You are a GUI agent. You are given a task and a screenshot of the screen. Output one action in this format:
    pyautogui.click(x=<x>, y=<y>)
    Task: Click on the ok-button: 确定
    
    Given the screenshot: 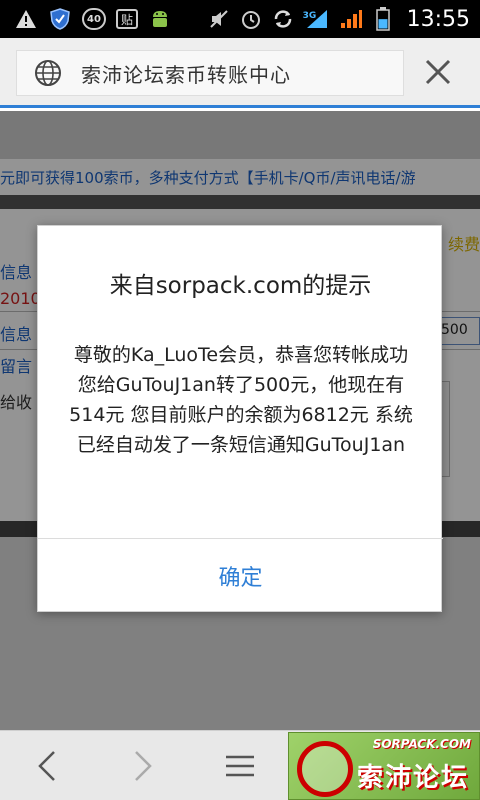 What is the action you would take?
    pyautogui.click(x=240, y=575)
    